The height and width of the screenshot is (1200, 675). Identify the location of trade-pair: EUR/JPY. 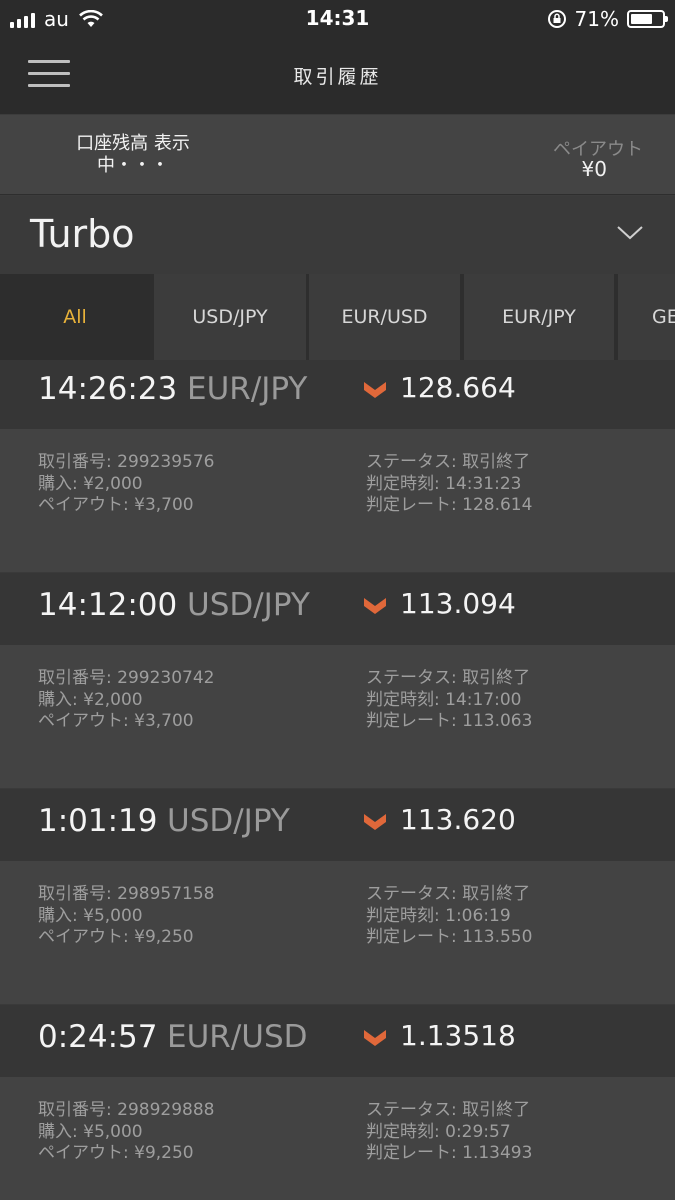
(247, 389).